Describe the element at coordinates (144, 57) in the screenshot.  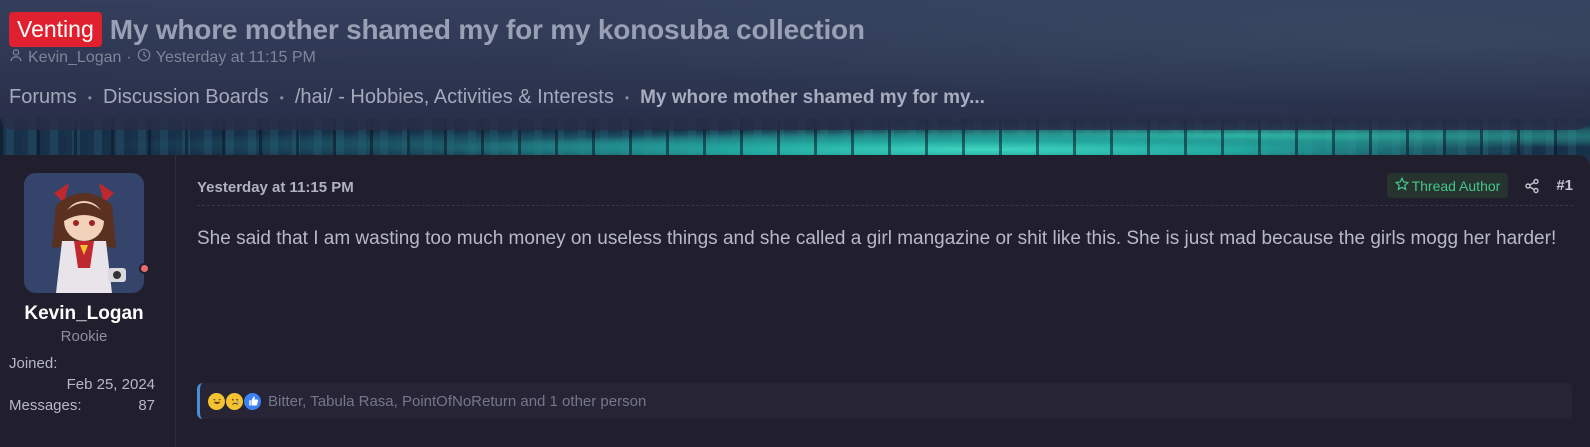
I see `clock-icon` at that location.